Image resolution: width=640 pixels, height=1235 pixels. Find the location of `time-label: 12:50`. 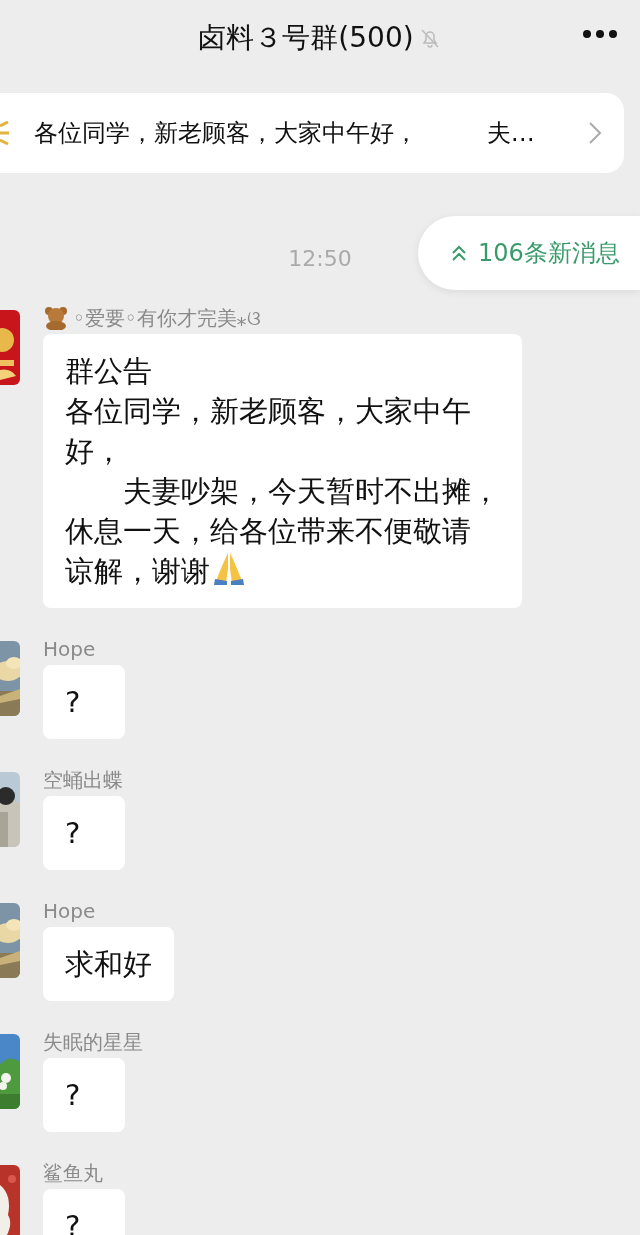

time-label: 12:50 is located at coordinates (320, 259).